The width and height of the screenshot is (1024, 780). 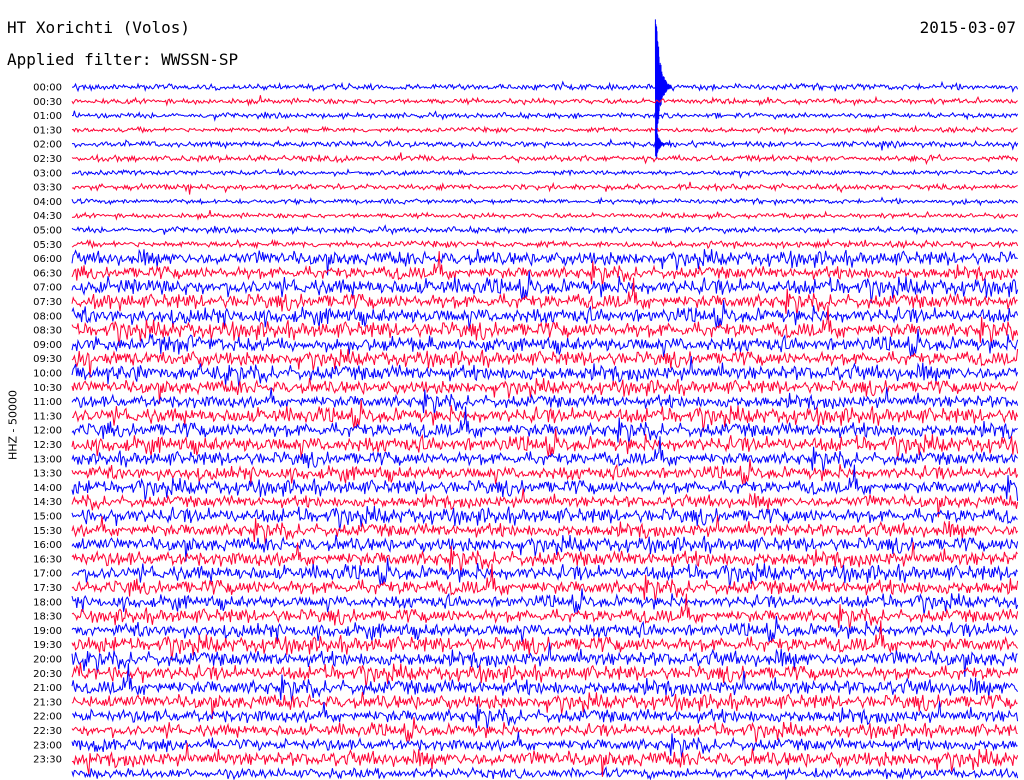 I want to click on time-tick-label: 09:30, so click(x=47, y=359).